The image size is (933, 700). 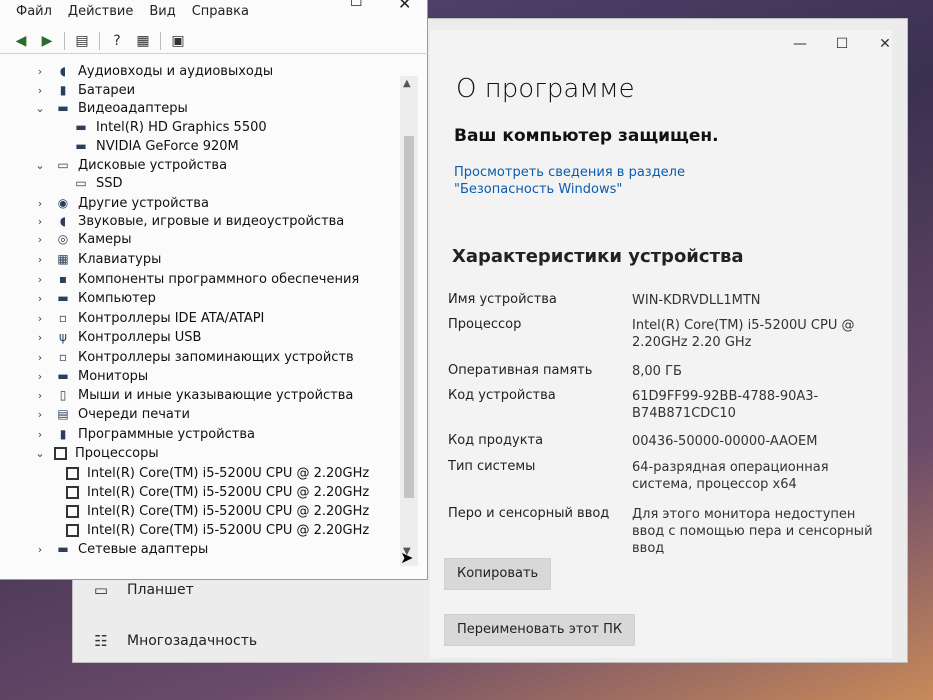 I want to click on scrollbar-thumb, so click(x=409, y=317).